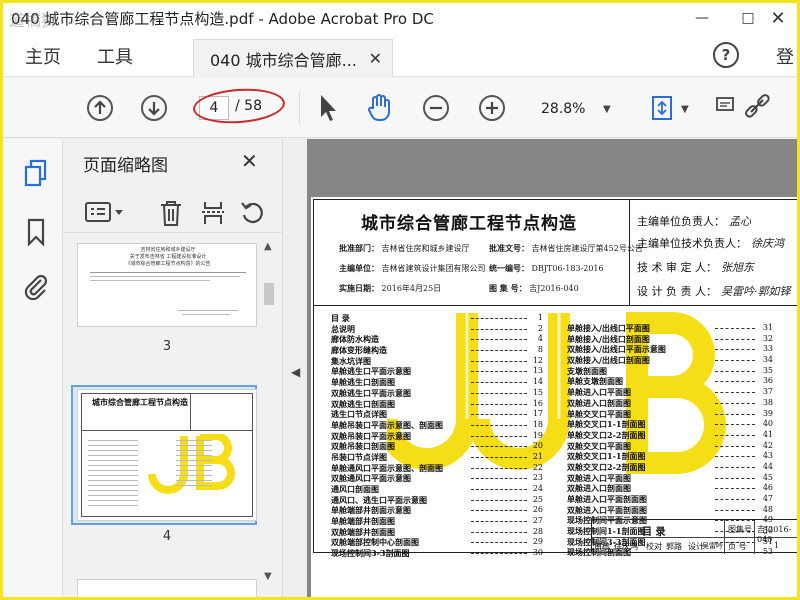 The height and width of the screenshot is (600, 800). What do you see at coordinates (442, 478) in the screenshot?
I see `toc-entry: 双舱通风口平面示意图 23` at bounding box center [442, 478].